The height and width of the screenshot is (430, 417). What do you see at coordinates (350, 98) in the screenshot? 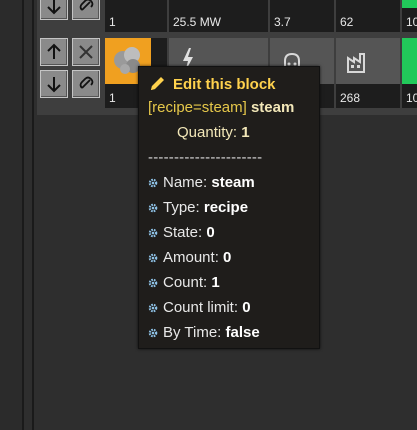
I see `building-count: 268` at bounding box center [350, 98].